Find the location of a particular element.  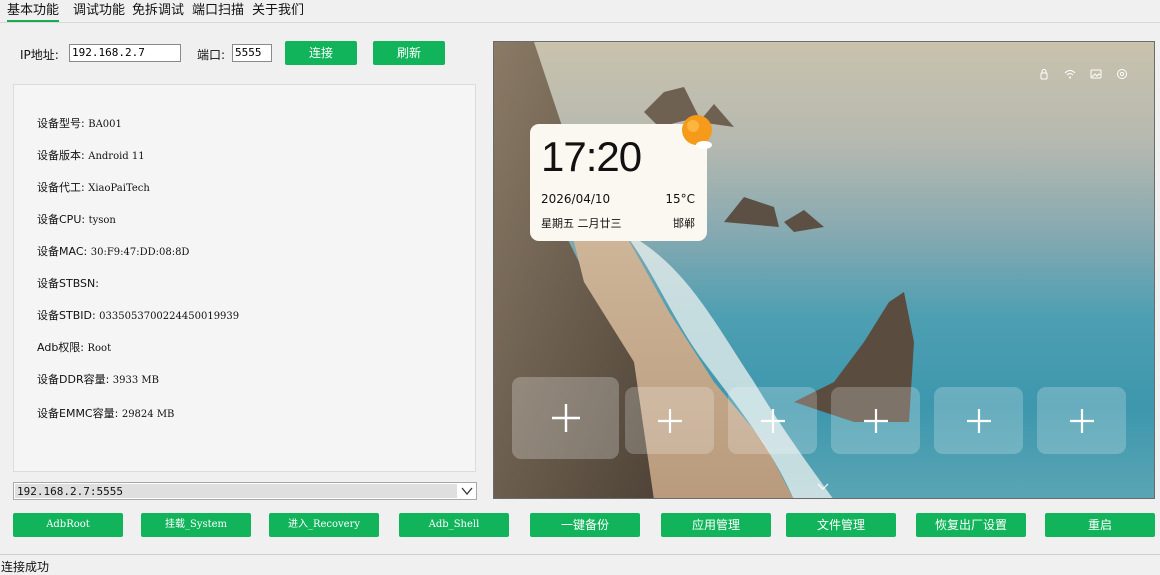

app-manager-button: 应用管理 is located at coordinates (716, 525).